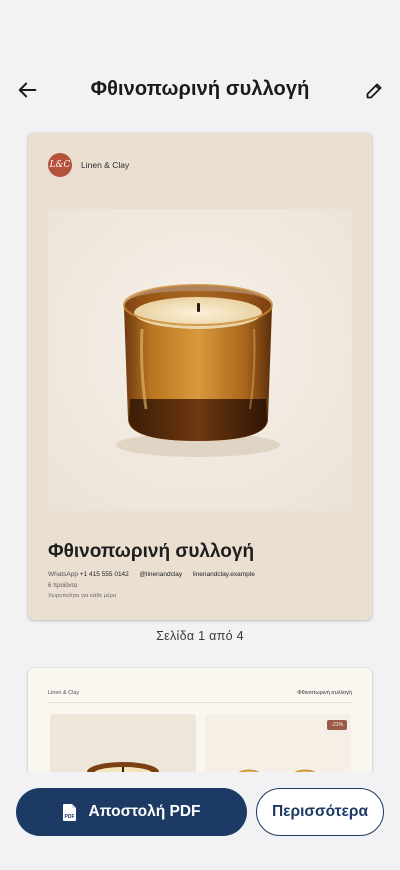 The width and height of the screenshot is (400, 870). Describe the element at coordinates (320, 812) in the screenshot. I see `more-button: Περισσότερα` at that location.